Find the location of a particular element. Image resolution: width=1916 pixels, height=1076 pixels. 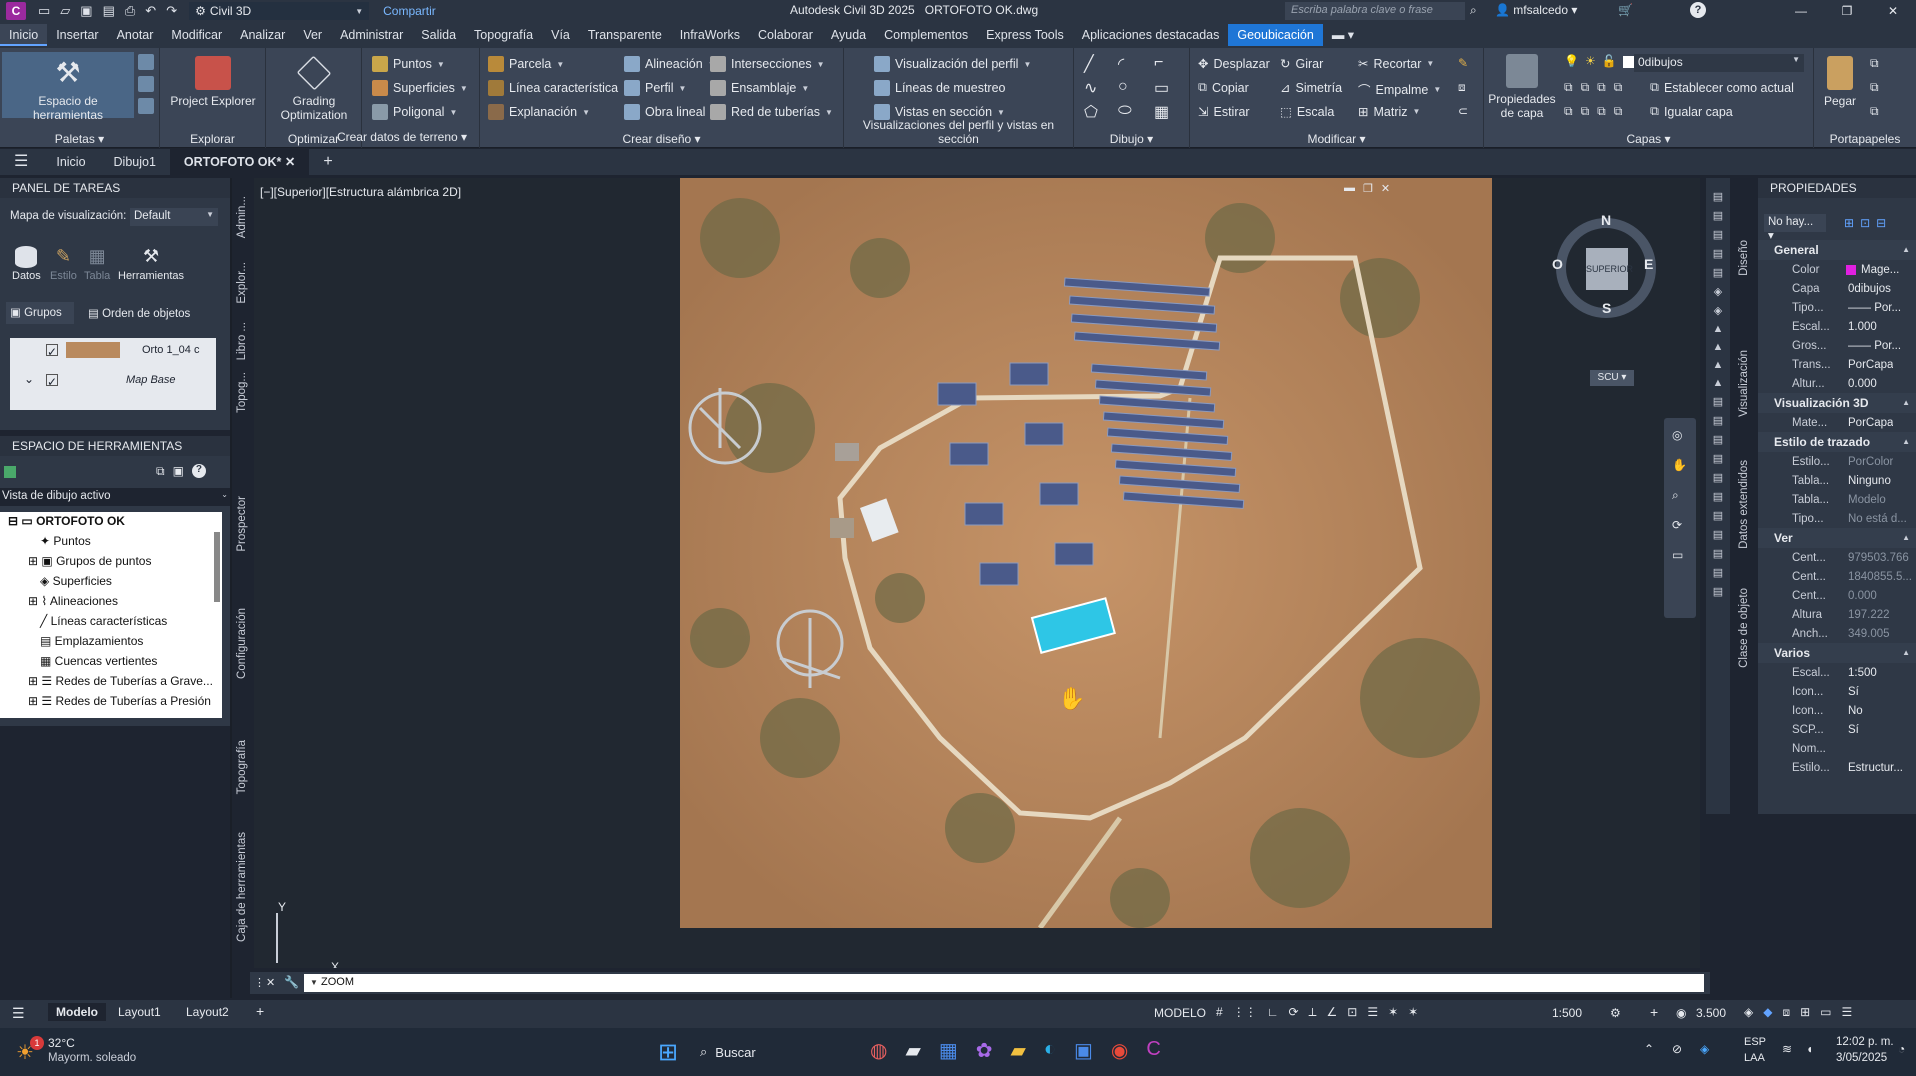

draw-order-tab: ▤ Orden de objetos is located at coordinates (139, 313).